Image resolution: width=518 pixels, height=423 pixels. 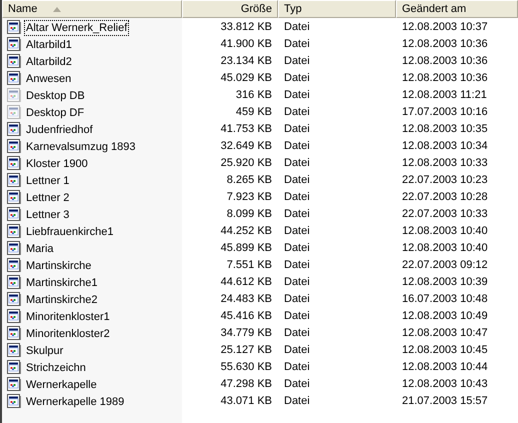 What do you see at coordinates (55, 96) in the screenshot?
I see `file-name: Desktop DB` at bounding box center [55, 96].